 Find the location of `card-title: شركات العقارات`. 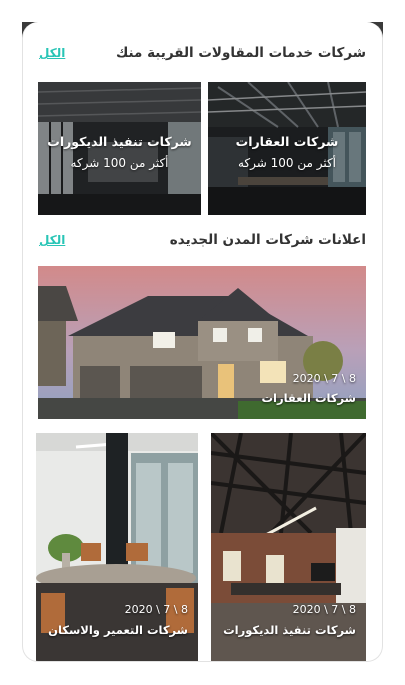

card-title: شركات العقارات is located at coordinates (287, 141).